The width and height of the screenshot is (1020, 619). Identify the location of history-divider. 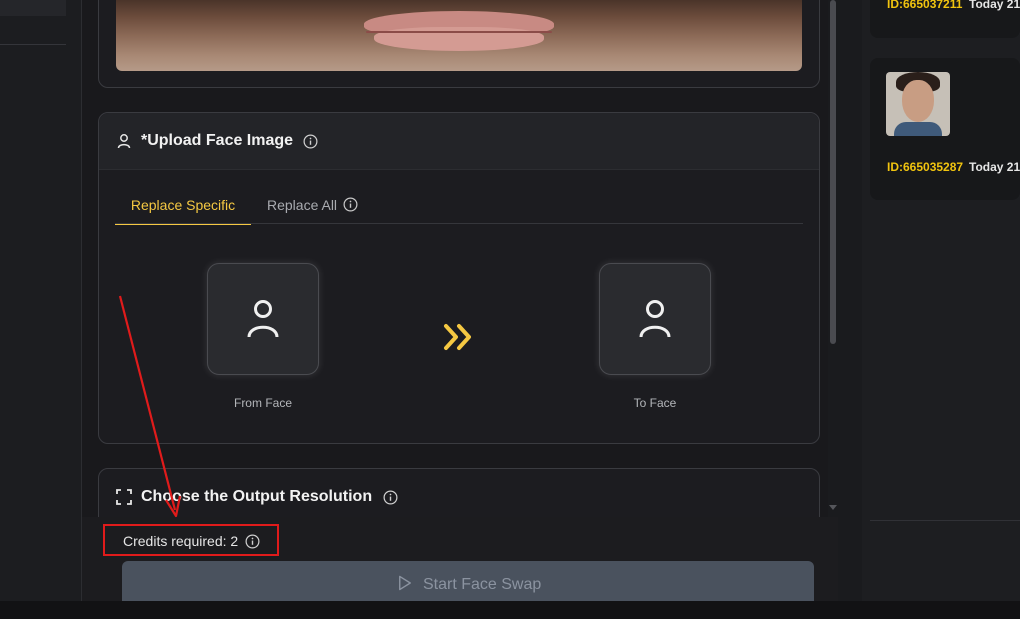
(945, 520).